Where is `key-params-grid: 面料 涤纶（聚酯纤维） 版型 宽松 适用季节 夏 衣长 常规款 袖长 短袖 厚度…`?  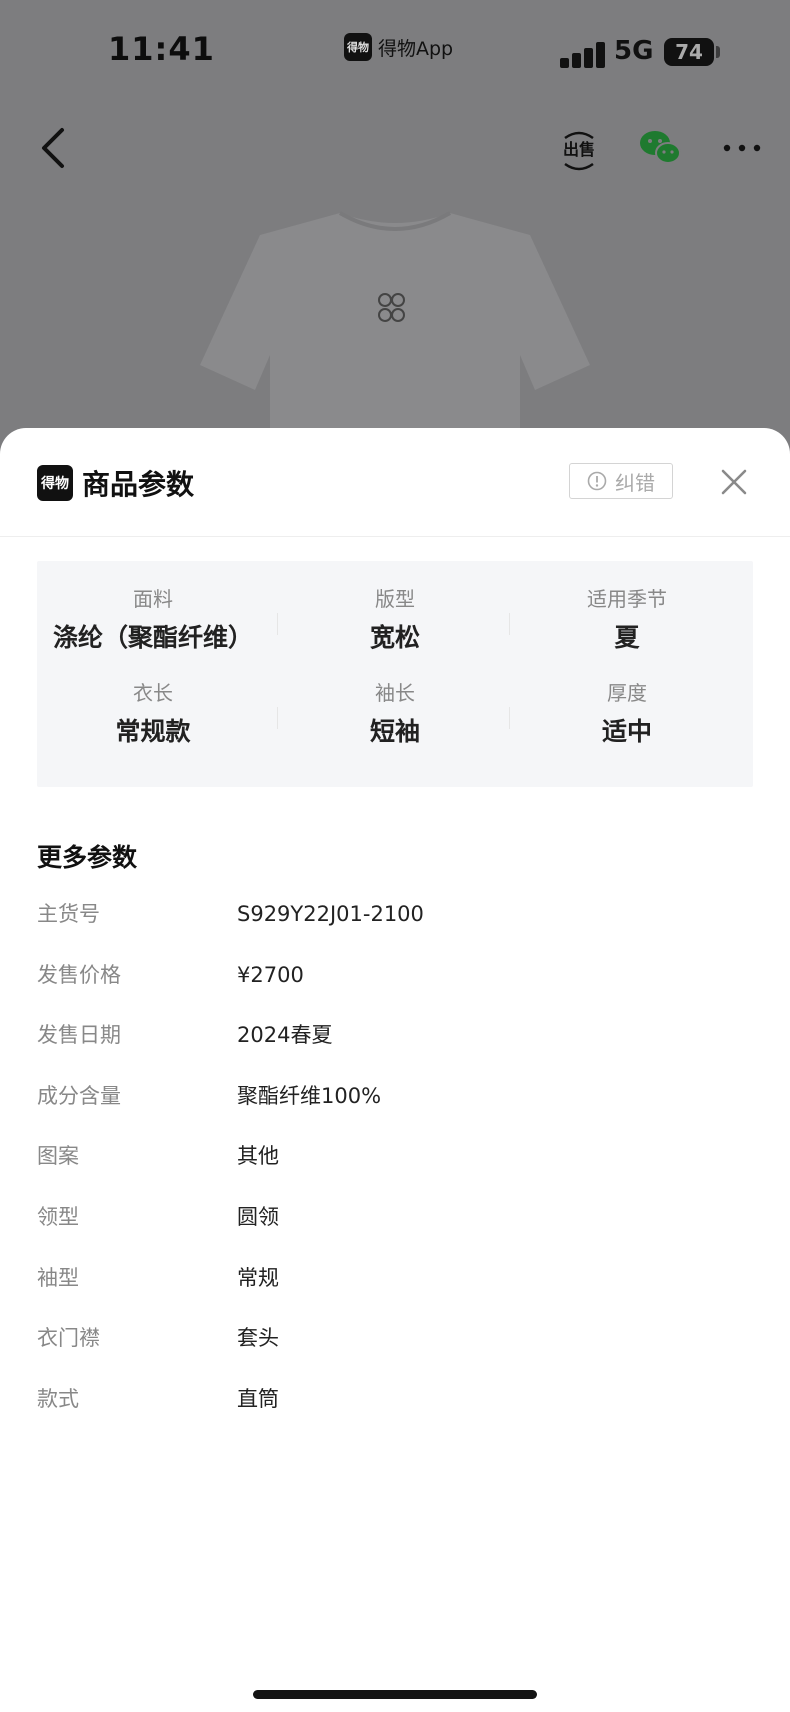
key-params-grid: 面料 涤纶（聚酯纤维） 版型 宽松 适用季节 夏 衣长 常规款 袖长 短袖 厚度… is located at coordinates (395, 674).